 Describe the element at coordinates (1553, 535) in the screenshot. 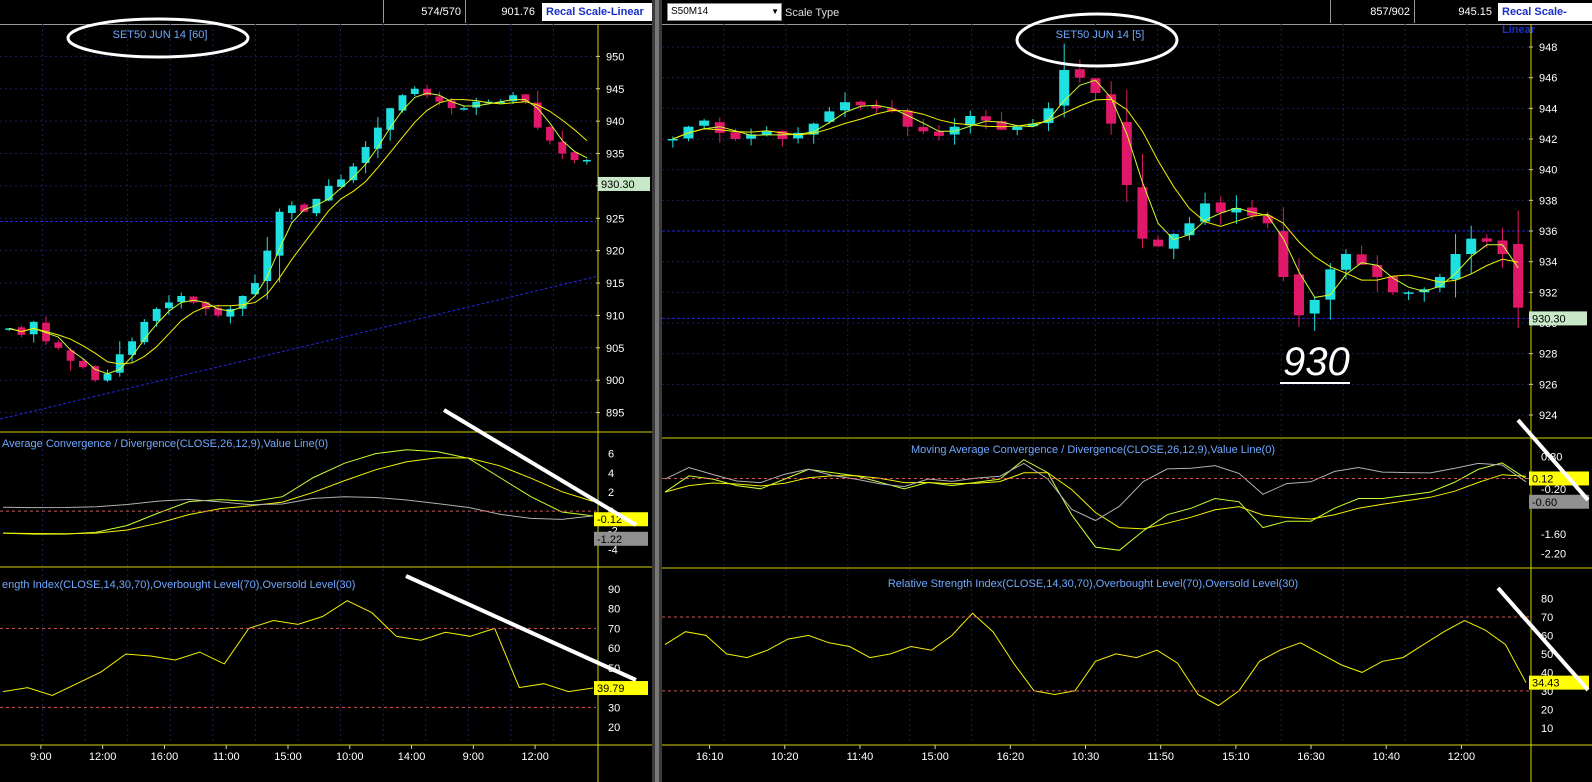

I see `right-macd-tick-label: -1.60` at that location.